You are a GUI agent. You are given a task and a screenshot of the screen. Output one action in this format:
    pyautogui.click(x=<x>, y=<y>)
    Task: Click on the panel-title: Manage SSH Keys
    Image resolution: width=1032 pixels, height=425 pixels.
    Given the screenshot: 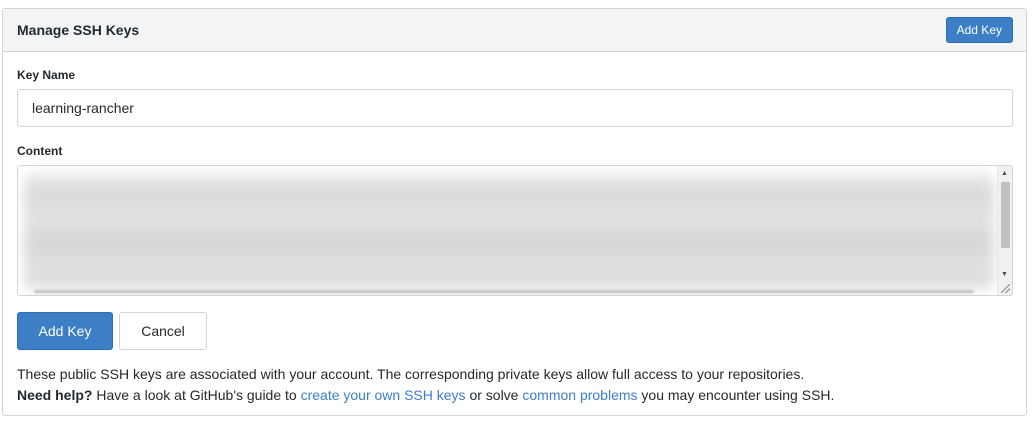 What is the action you would take?
    pyautogui.click(x=78, y=30)
    